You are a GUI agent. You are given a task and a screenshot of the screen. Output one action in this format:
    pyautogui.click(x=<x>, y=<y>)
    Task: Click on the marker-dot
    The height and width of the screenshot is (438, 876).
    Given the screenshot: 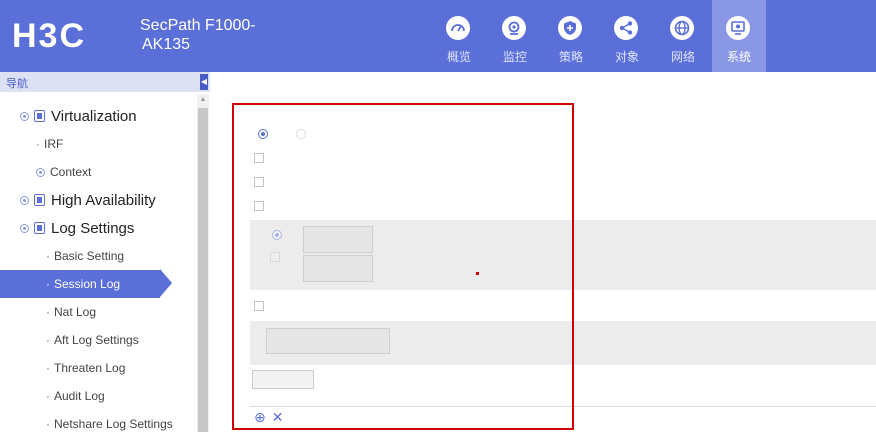 What is the action you would take?
    pyautogui.click(x=477, y=273)
    